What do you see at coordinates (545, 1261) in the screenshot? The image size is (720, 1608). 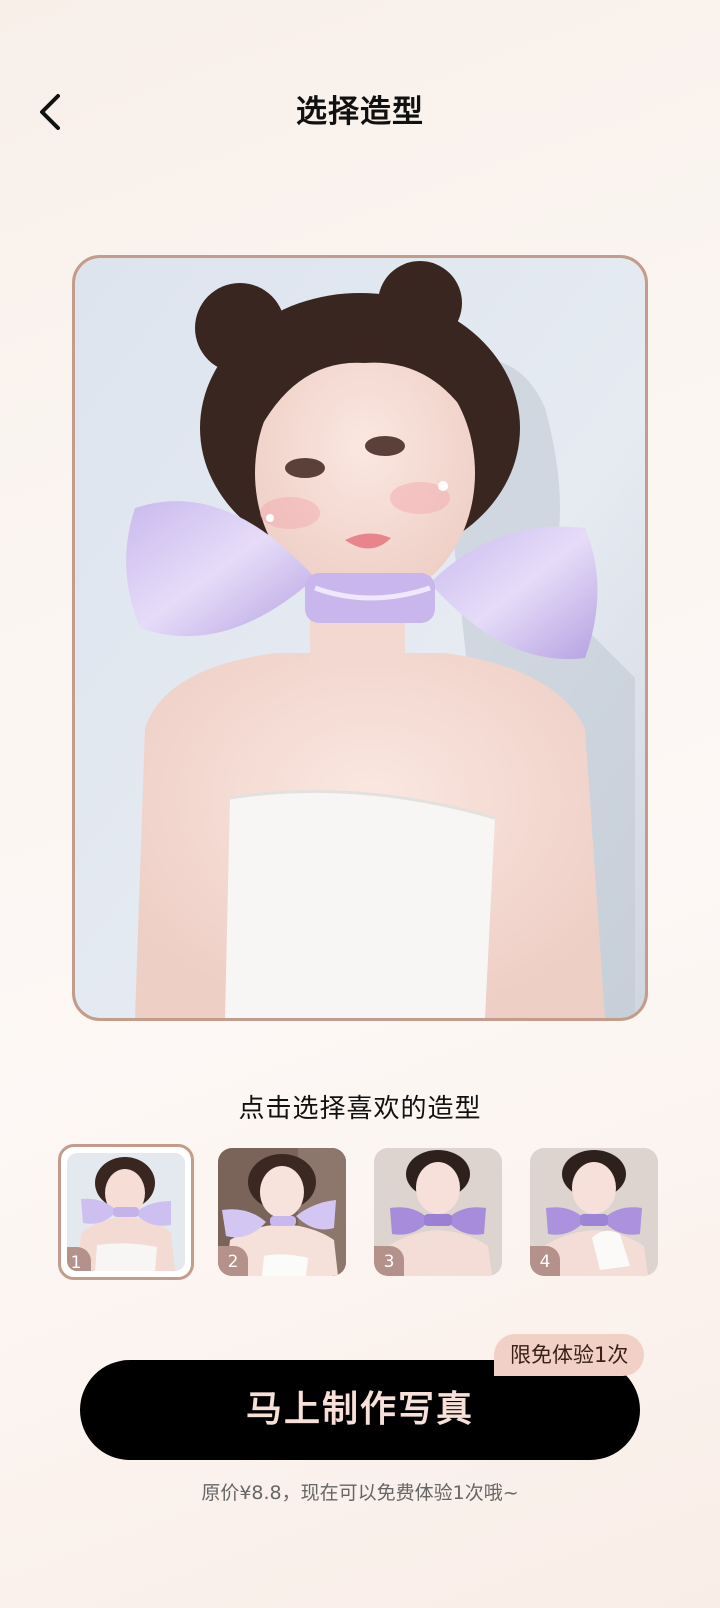 I see `thumbnail-number-badge: 4` at bounding box center [545, 1261].